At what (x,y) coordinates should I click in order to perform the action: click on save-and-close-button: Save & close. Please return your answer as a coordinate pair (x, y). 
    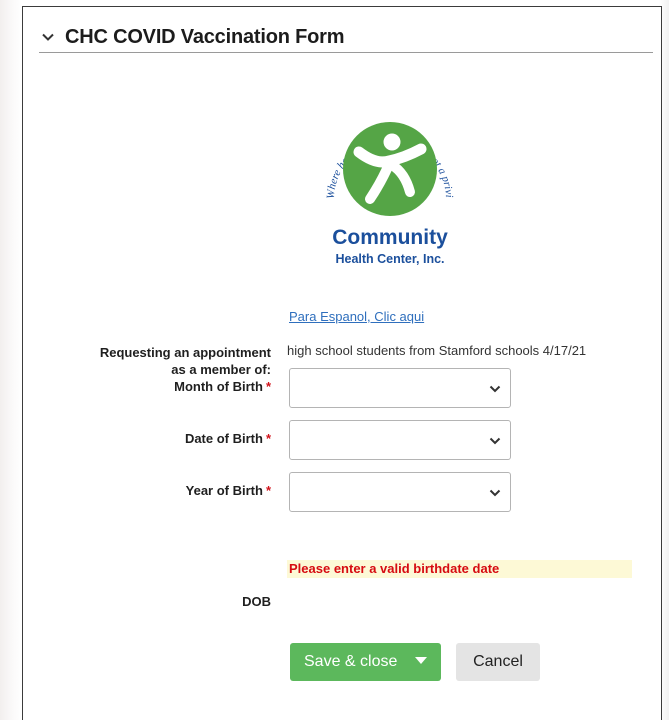
    Looking at the image, I should click on (365, 662).